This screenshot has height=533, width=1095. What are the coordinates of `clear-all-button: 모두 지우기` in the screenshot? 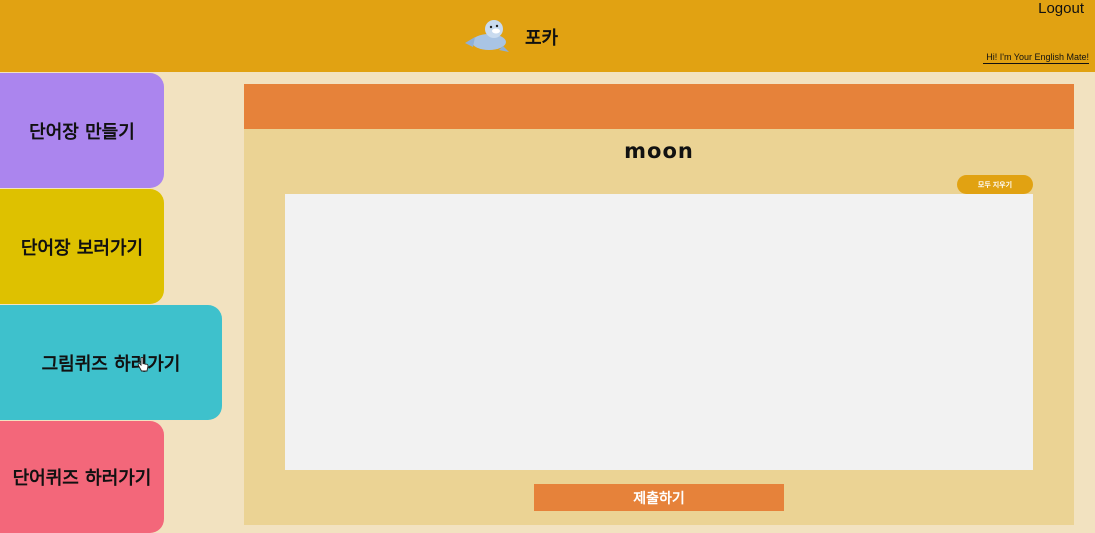 It's located at (995, 184).